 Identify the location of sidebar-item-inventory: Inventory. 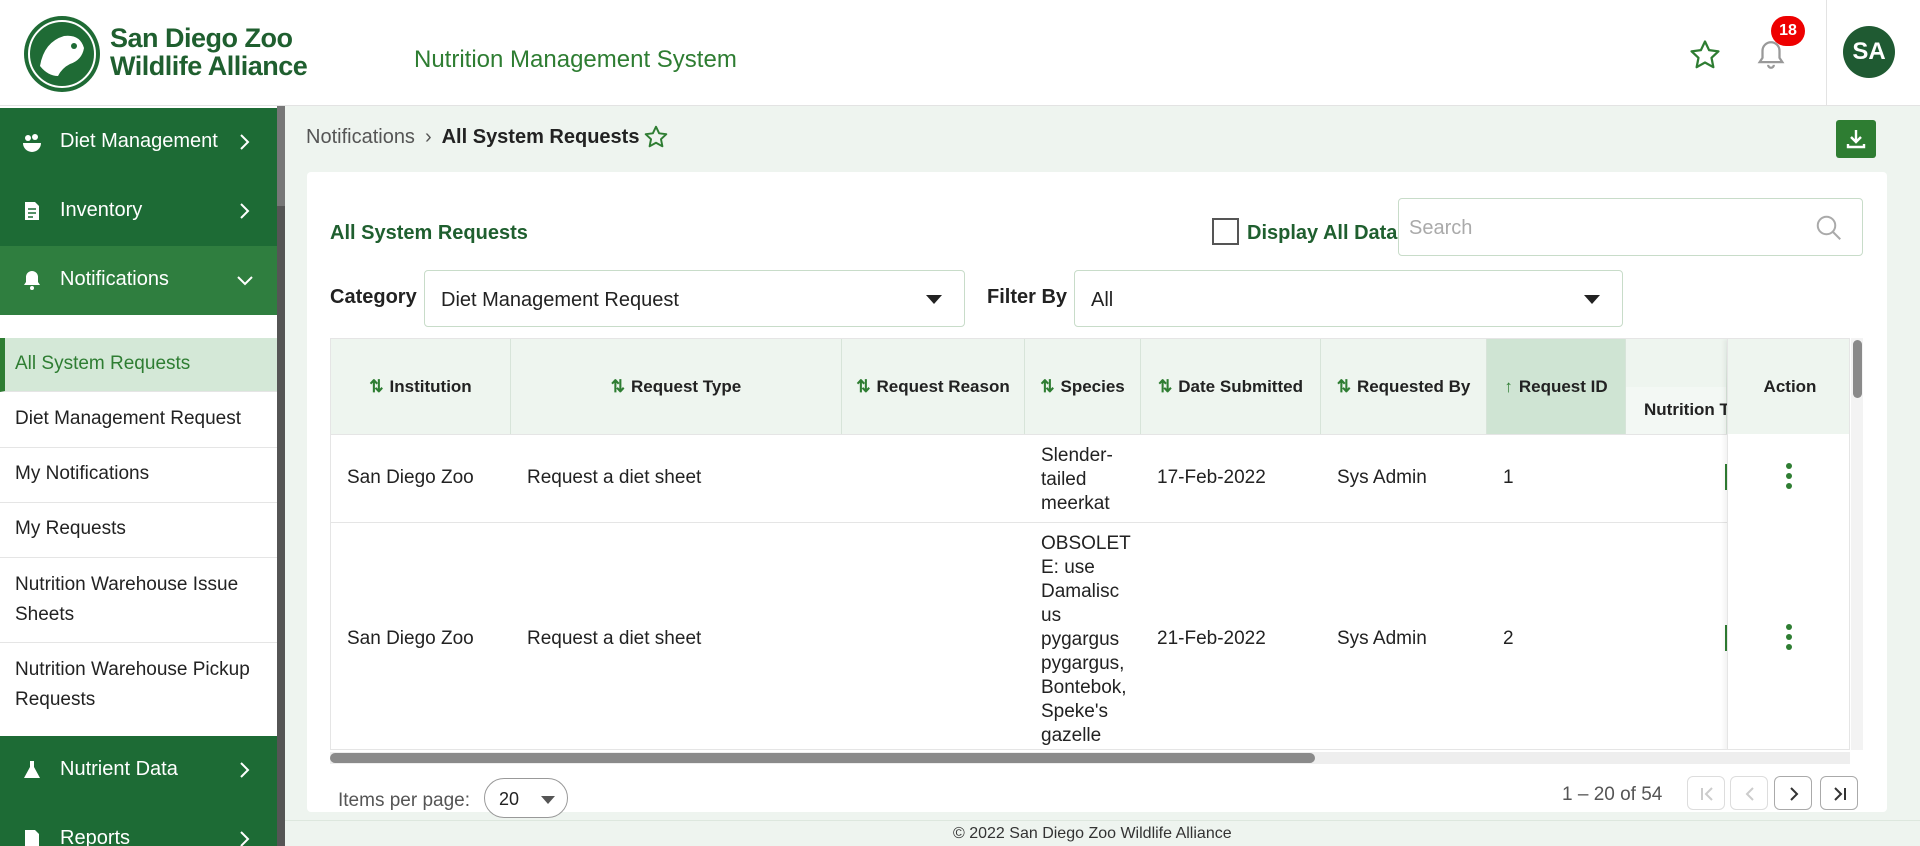
(138, 211).